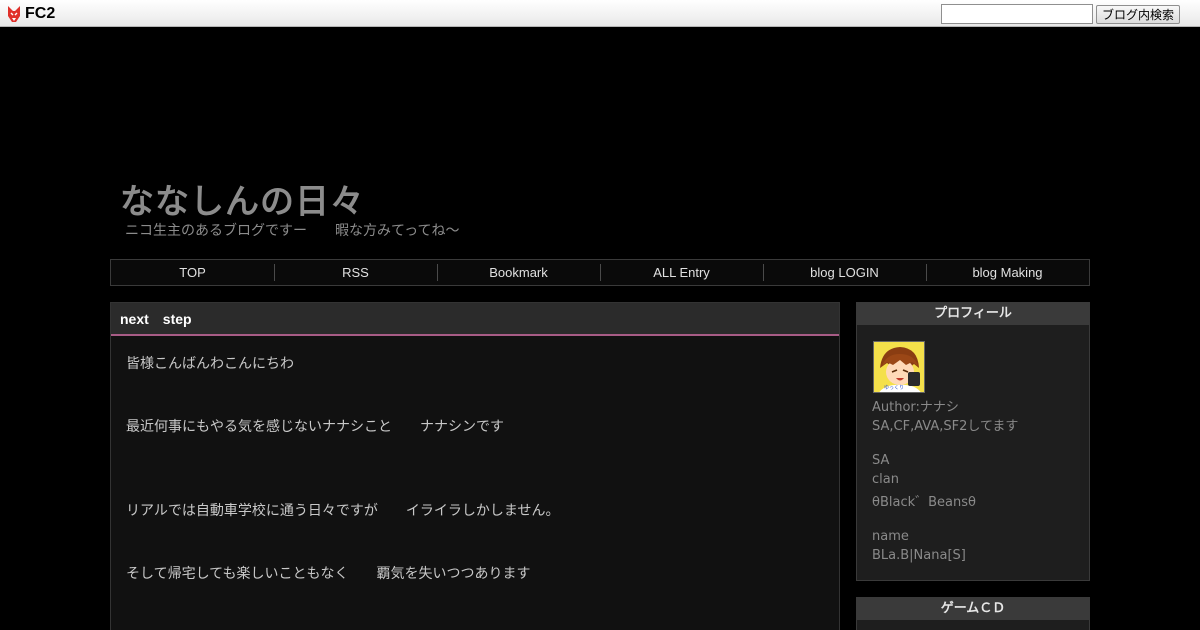  I want to click on game-cd-plugin: ゲームＣＤ, so click(973, 613).